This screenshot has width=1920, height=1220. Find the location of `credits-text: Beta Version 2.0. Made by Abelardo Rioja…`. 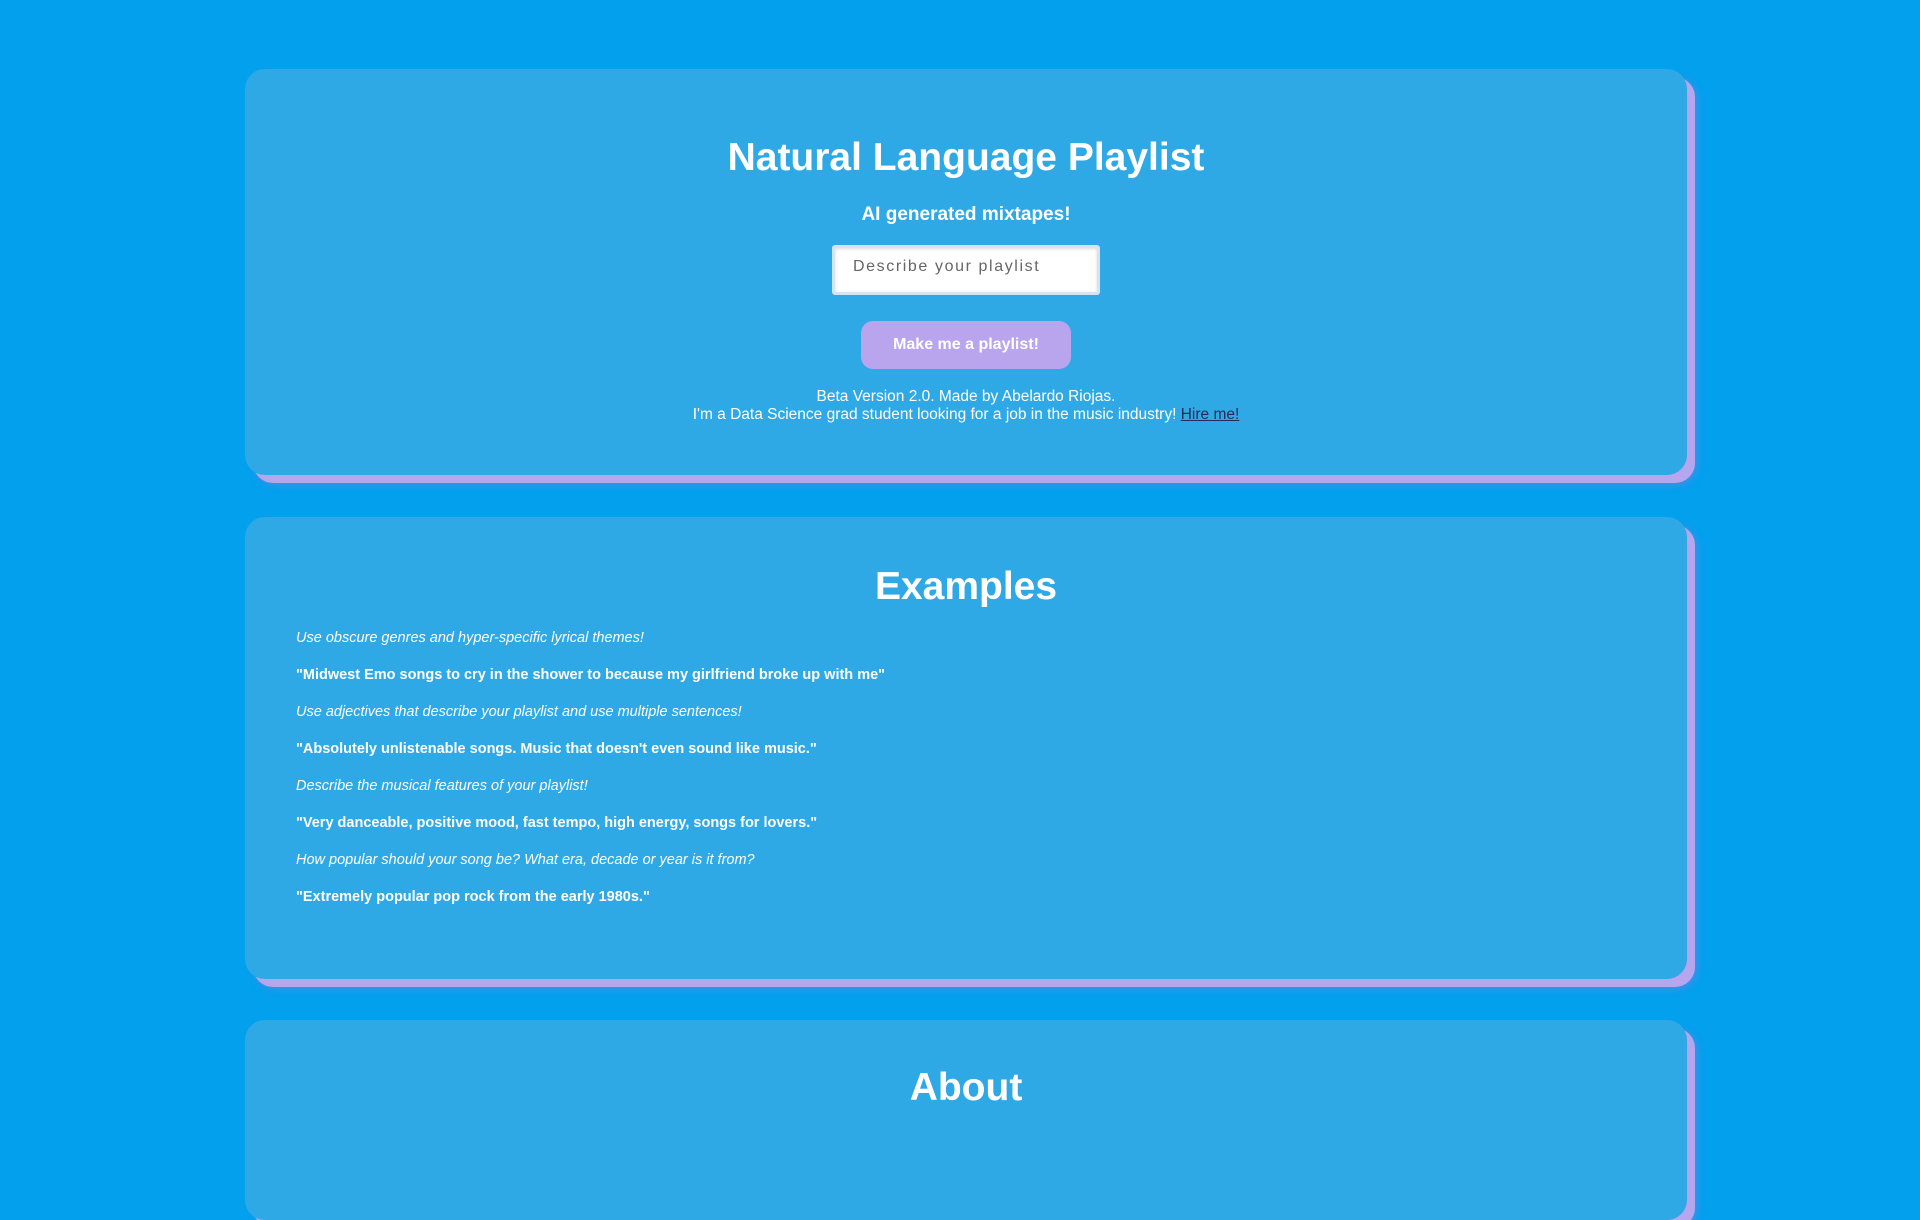

credits-text: Beta Version 2.0. Made by Abelardo Rioja… is located at coordinates (966, 406).